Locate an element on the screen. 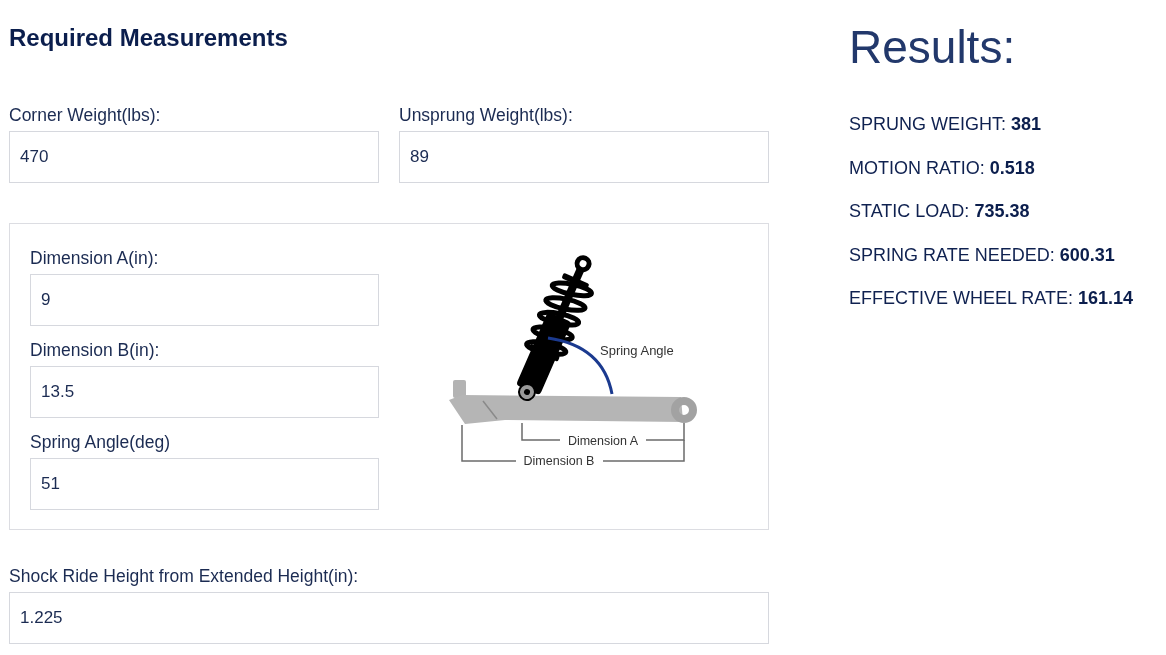 This screenshot has height=655, width=1166. results-title: Results: is located at coordinates (932, 47).